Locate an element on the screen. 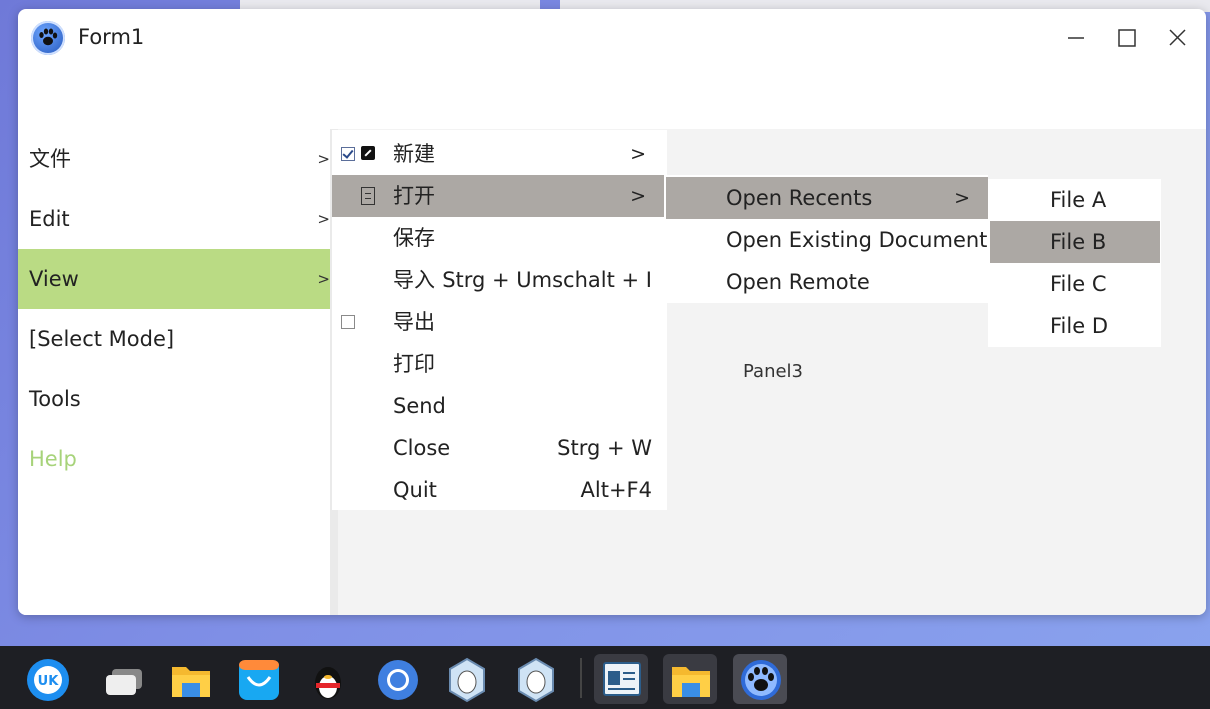 Image resolution: width=1210 pixels, height=709 pixels. menu-item-open-existing: Open Existing Document is located at coordinates (827, 240).